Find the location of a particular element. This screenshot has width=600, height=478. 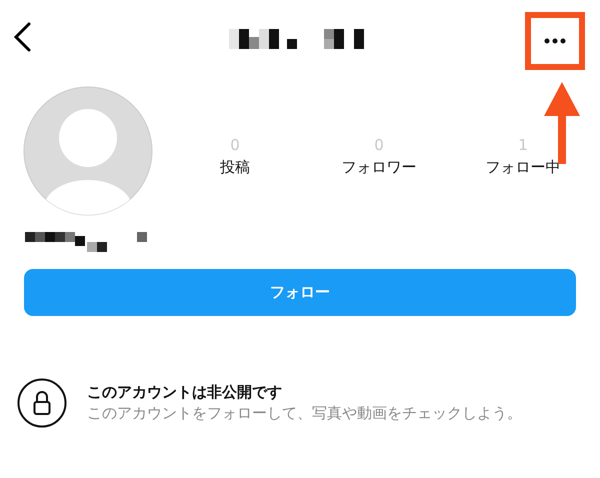

stat-count: 1 is located at coordinates (523, 145).